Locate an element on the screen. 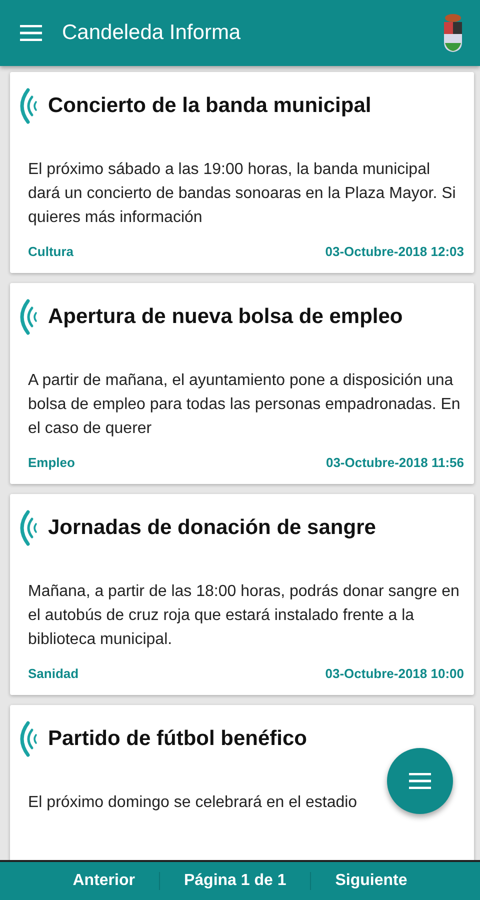 The height and width of the screenshot is (900, 480). news-category: Sanidad is located at coordinates (53, 673).